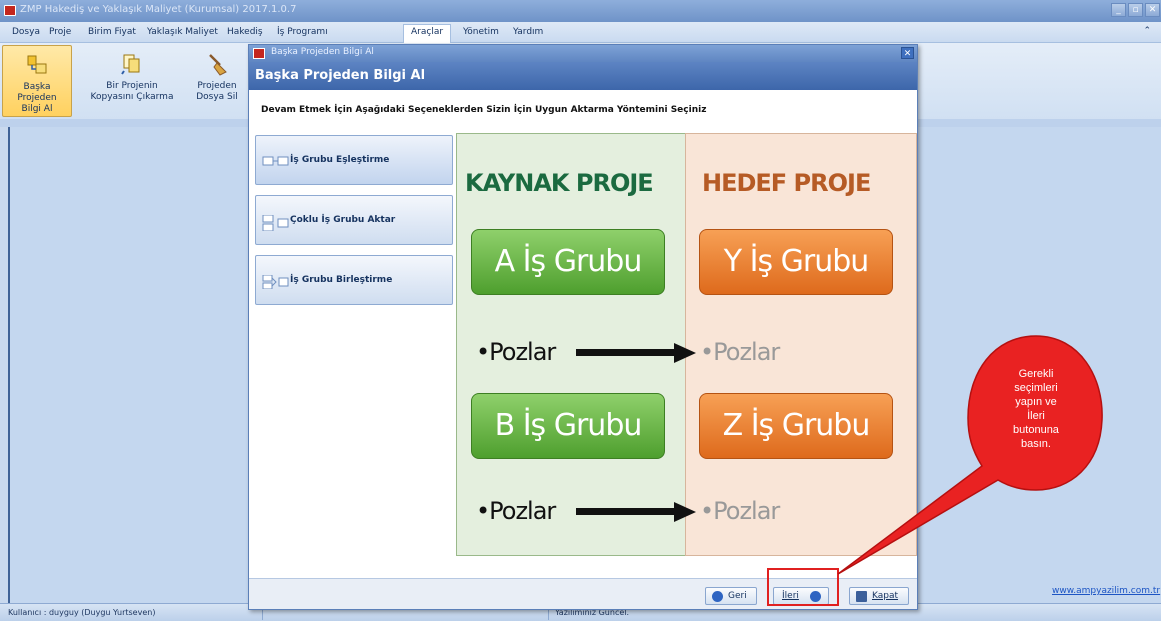  Describe the element at coordinates (217, 64) in the screenshot. I see `broom-icon` at that location.